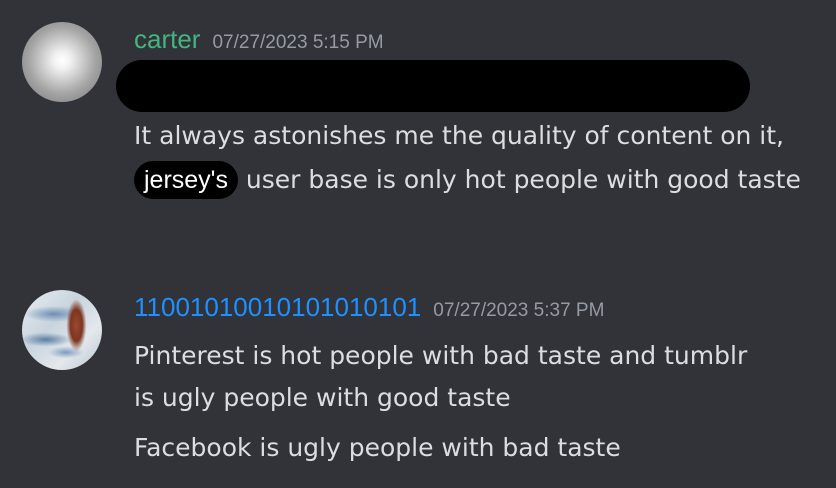 This screenshot has height=488, width=836. I want to click on message-line: Facebook is ugly people with bad taste, so click(377, 447).